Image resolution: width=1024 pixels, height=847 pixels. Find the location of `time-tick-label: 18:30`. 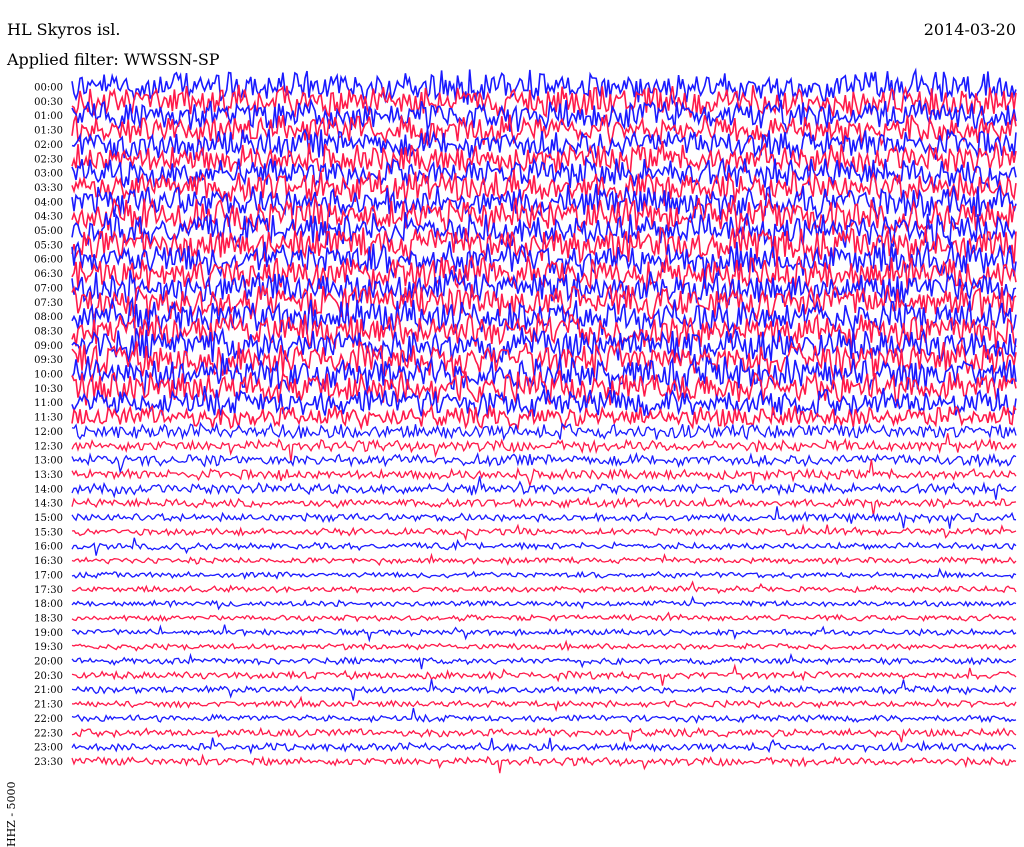

time-tick-label: 18:30 is located at coordinates (48, 618).